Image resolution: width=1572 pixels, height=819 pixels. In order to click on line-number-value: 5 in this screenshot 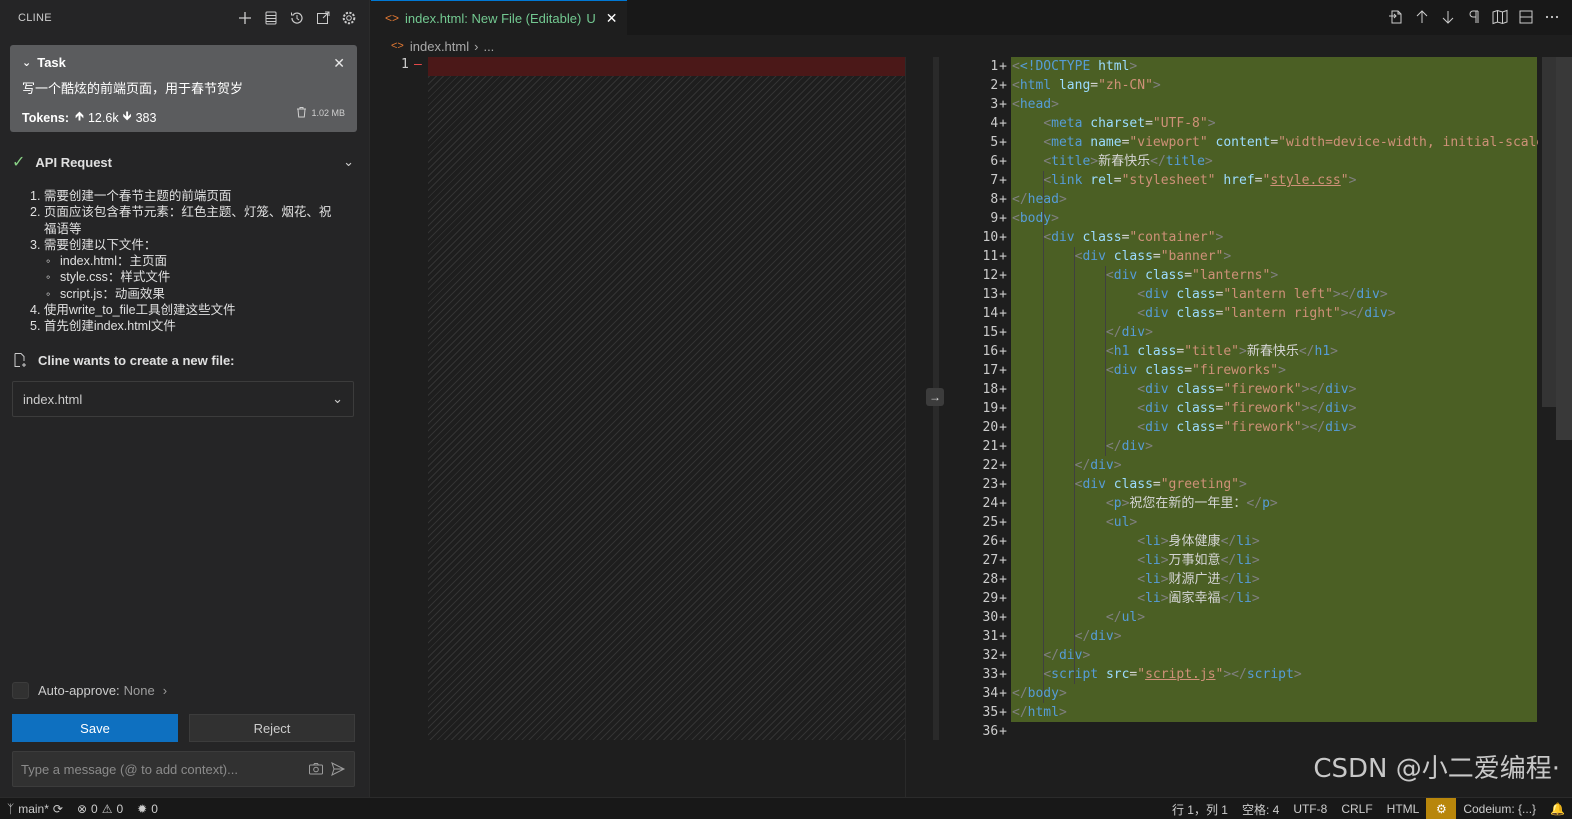, I will do `click(994, 142)`.